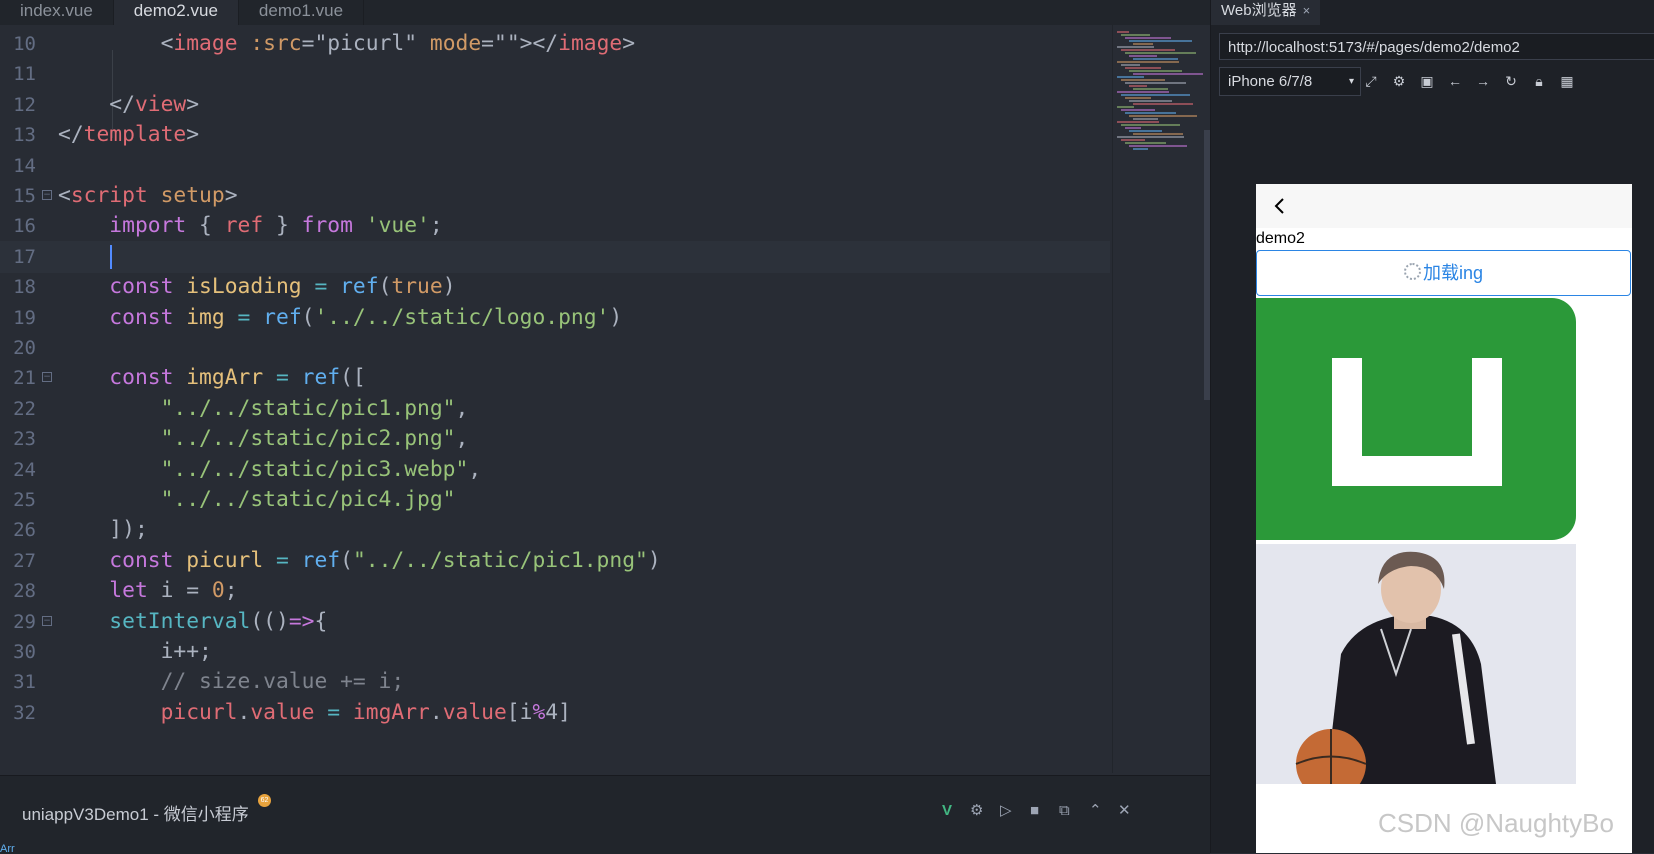  Describe the element at coordinates (1124, 811) in the screenshot. I see `close-panel-icon: ✕` at that location.